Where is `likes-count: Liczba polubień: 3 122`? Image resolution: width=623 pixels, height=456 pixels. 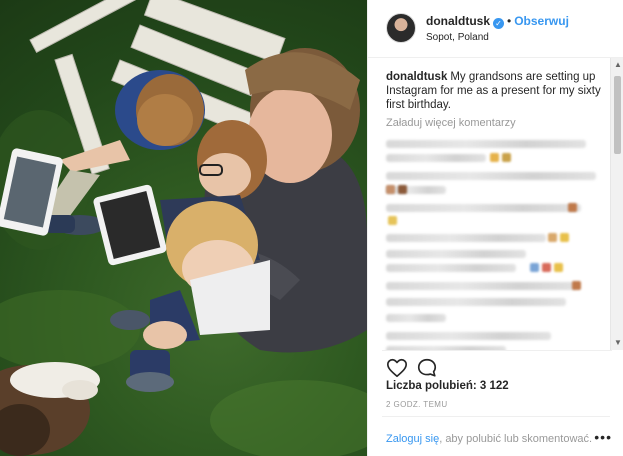 likes-count: Liczba polubień: 3 122 is located at coordinates (447, 386).